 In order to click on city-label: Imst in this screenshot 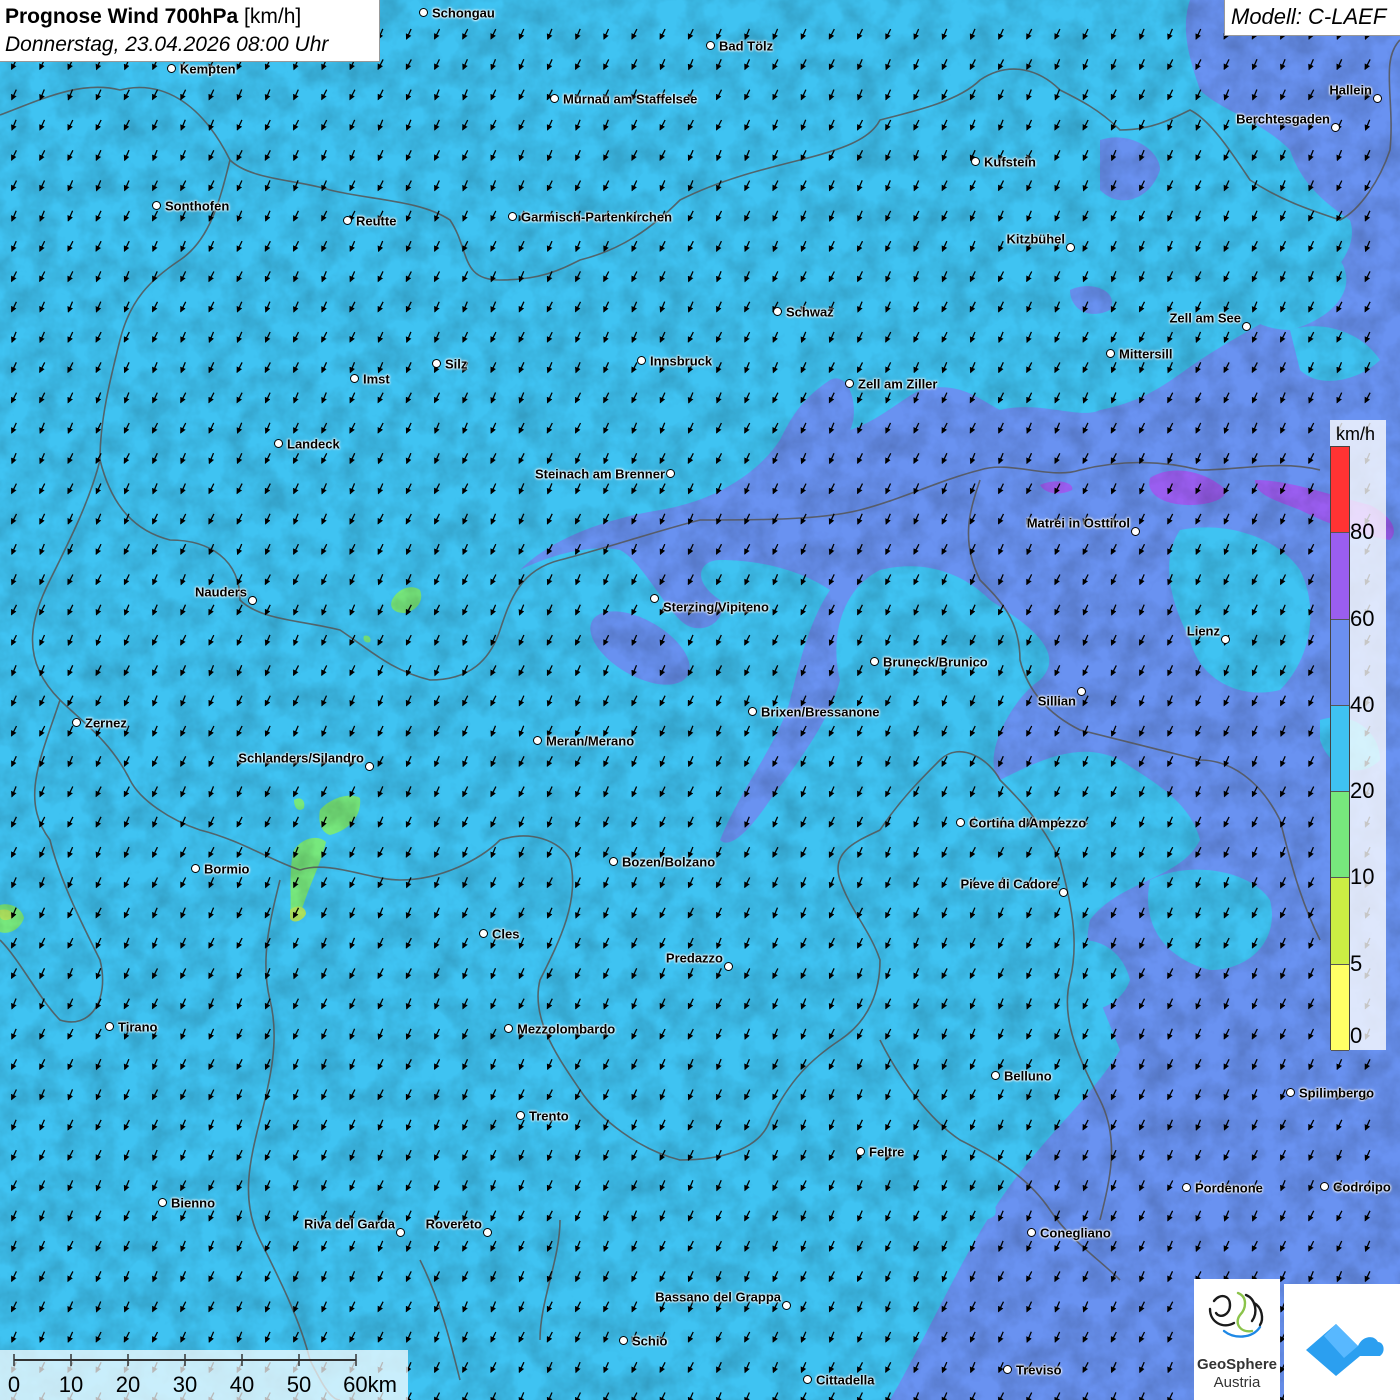, I will do `click(376, 379)`.